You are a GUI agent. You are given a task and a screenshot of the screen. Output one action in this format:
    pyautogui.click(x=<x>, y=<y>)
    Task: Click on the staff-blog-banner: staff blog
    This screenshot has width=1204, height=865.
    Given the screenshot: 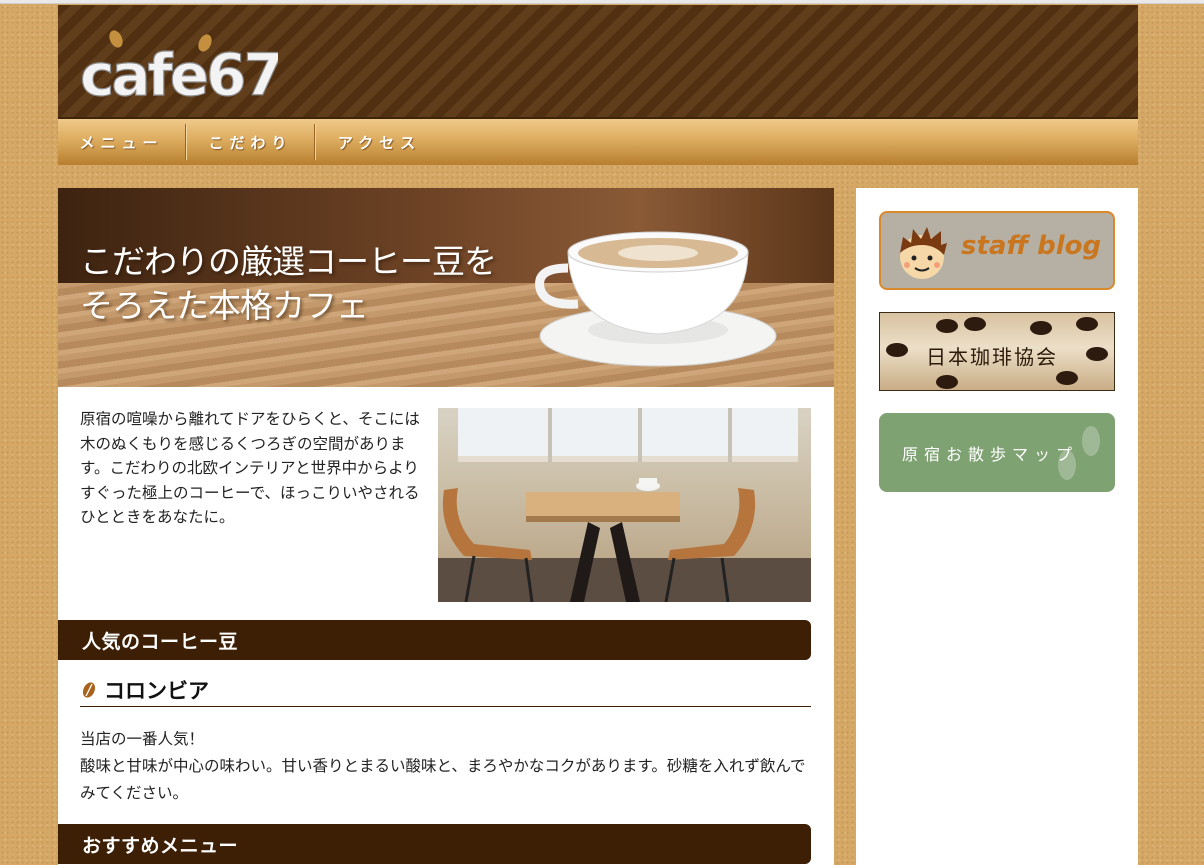 What is the action you would take?
    pyautogui.click(x=997, y=250)
    